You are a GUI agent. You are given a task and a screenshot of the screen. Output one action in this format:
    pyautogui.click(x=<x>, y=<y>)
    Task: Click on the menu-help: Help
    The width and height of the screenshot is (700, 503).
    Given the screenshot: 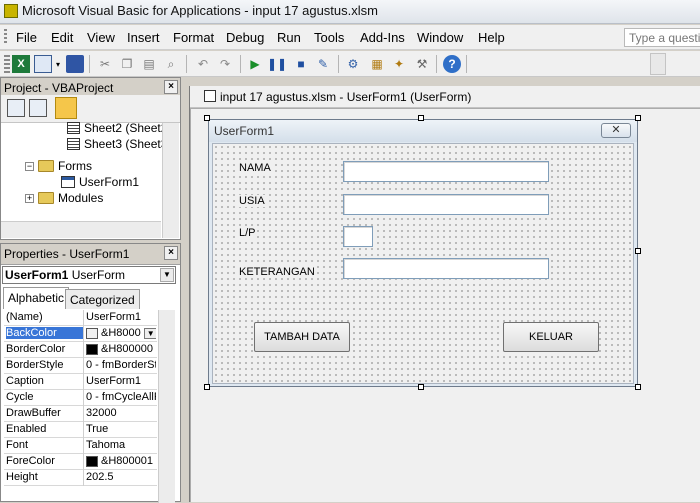 What is the action you would take?
    pyautogui.click(x=491, y=37)
    